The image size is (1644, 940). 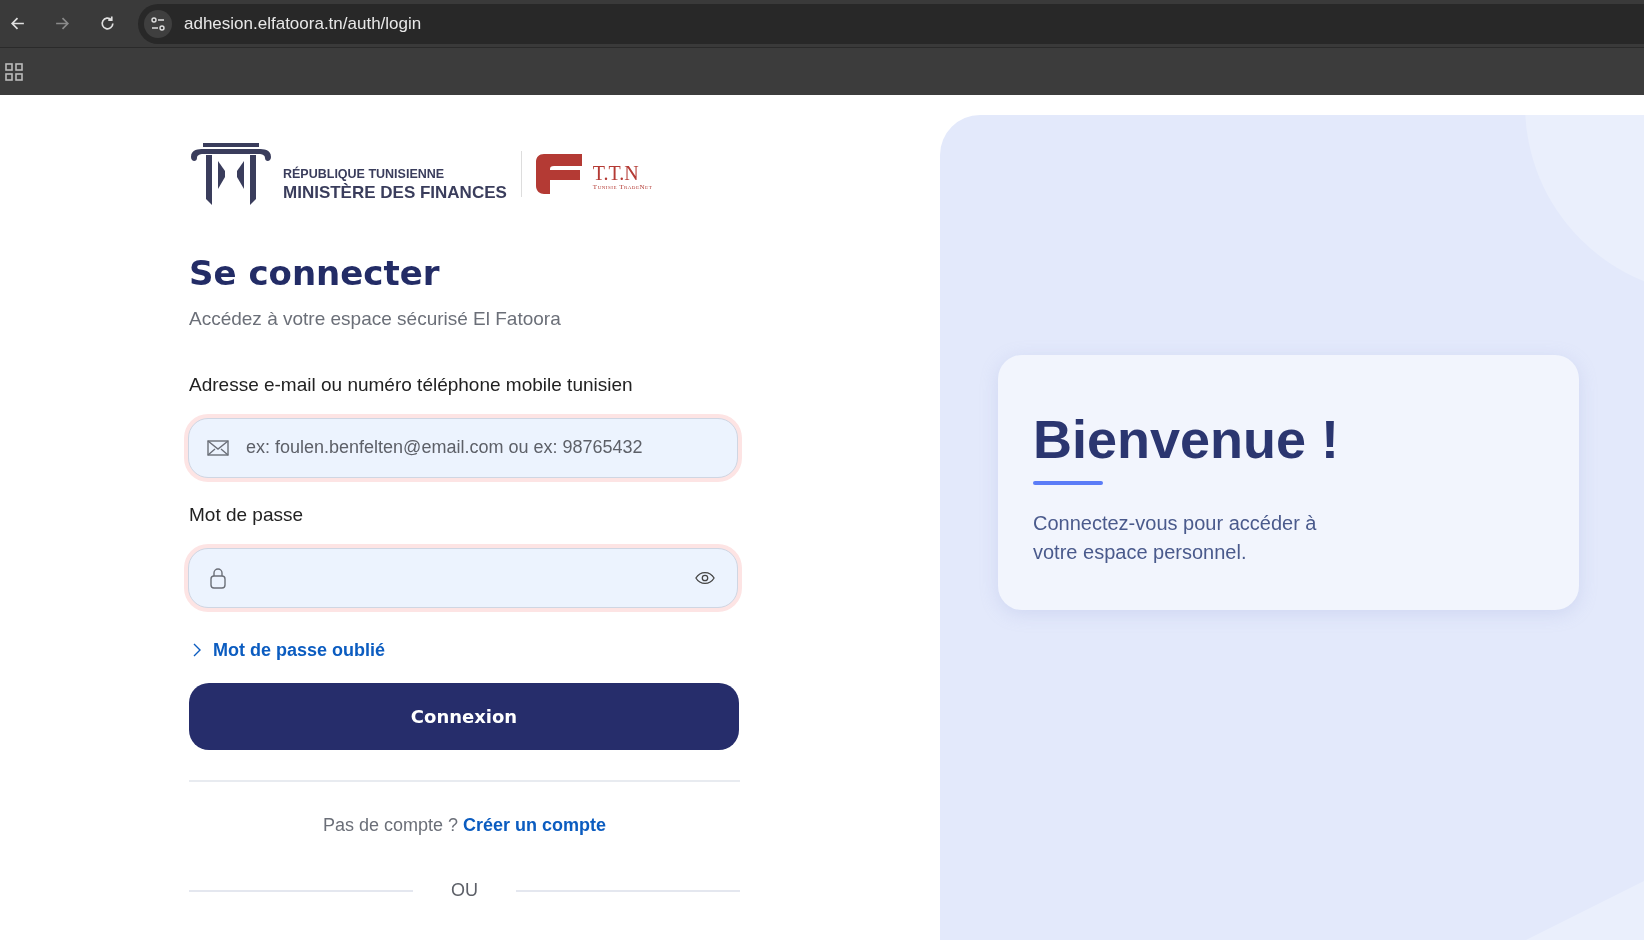 I want to click on brand-logo-icon, so click(x=558, y=174).